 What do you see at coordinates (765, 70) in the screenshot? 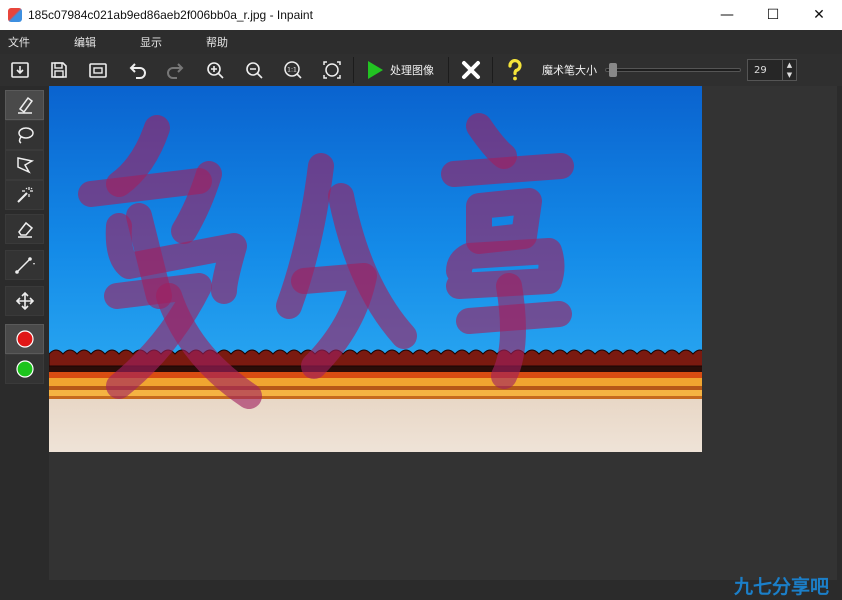
I see `brush-size-value: 29` at bounding box center [765, 70].